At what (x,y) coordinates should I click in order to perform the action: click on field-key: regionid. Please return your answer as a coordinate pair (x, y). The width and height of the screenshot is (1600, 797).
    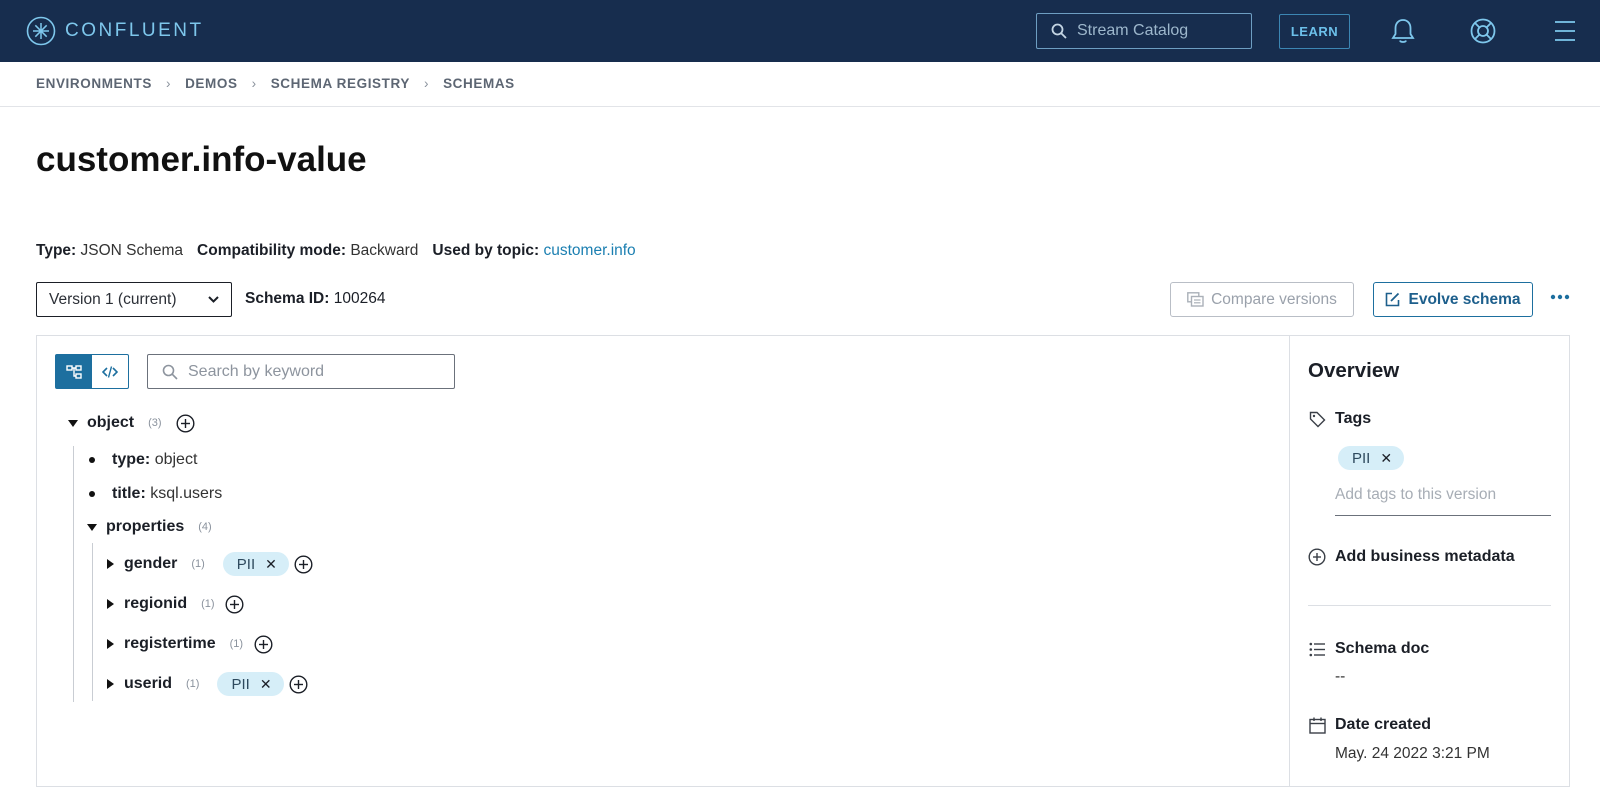
    Looking at the image, I should click on (156, 603).